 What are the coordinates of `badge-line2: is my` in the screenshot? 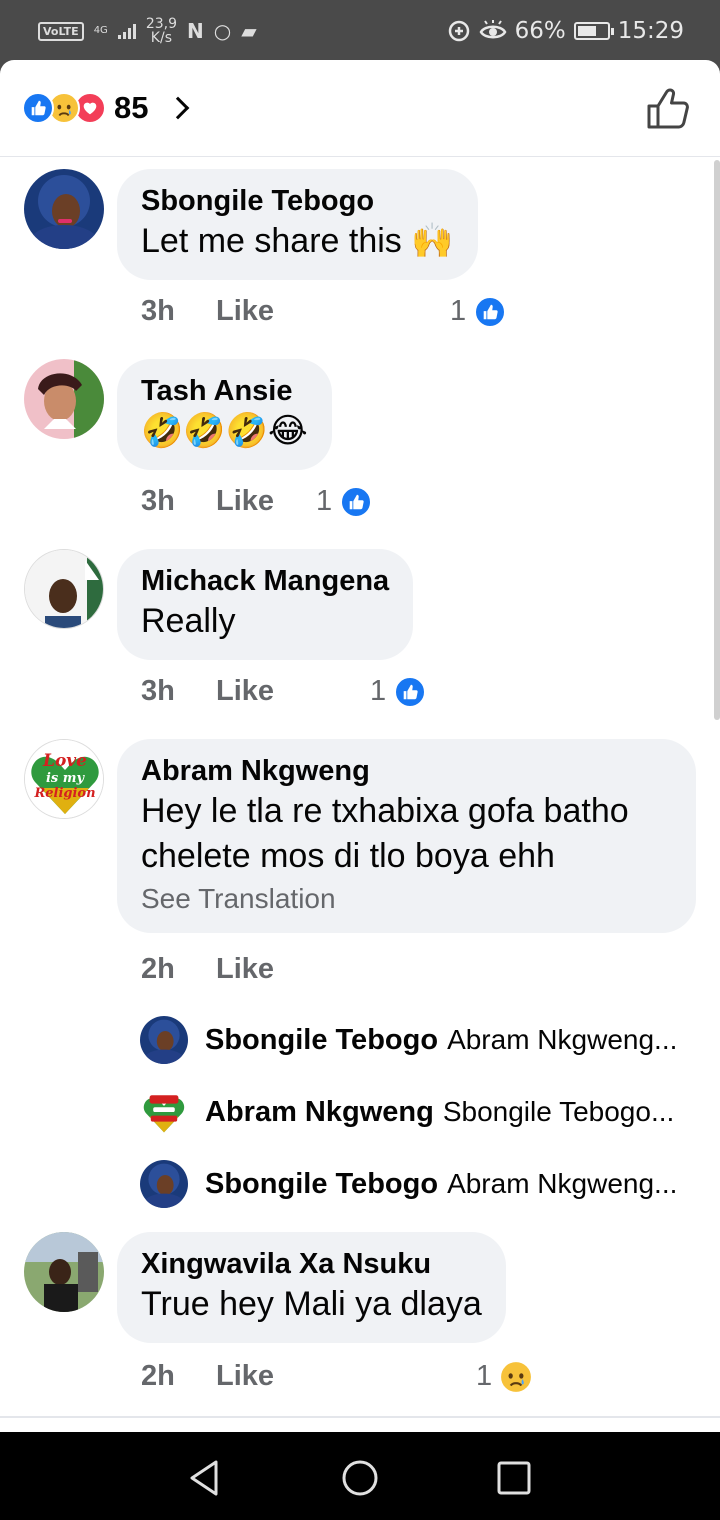 It's located at (66, 778).